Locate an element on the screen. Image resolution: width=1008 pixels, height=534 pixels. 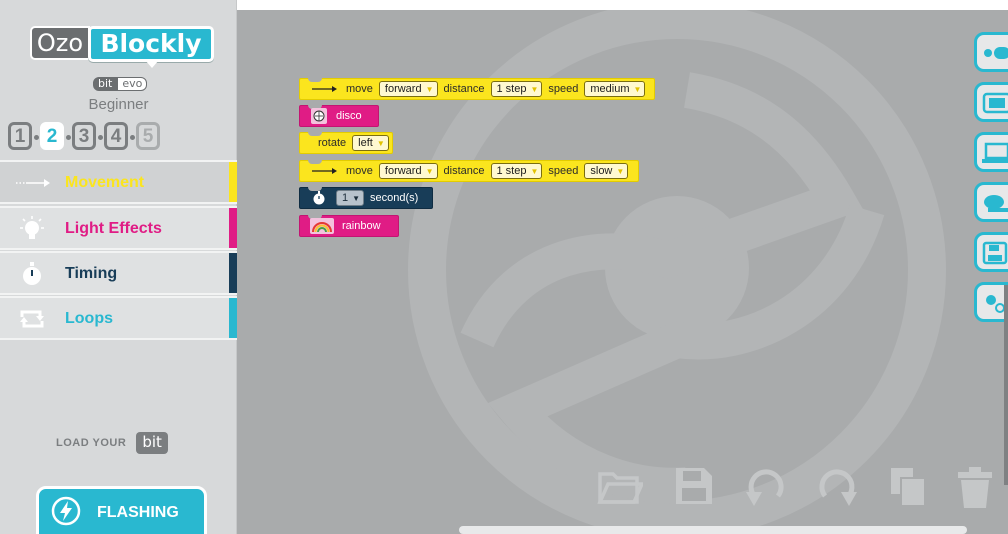
category-loops-color-bar is located at coordinates (233, 318).